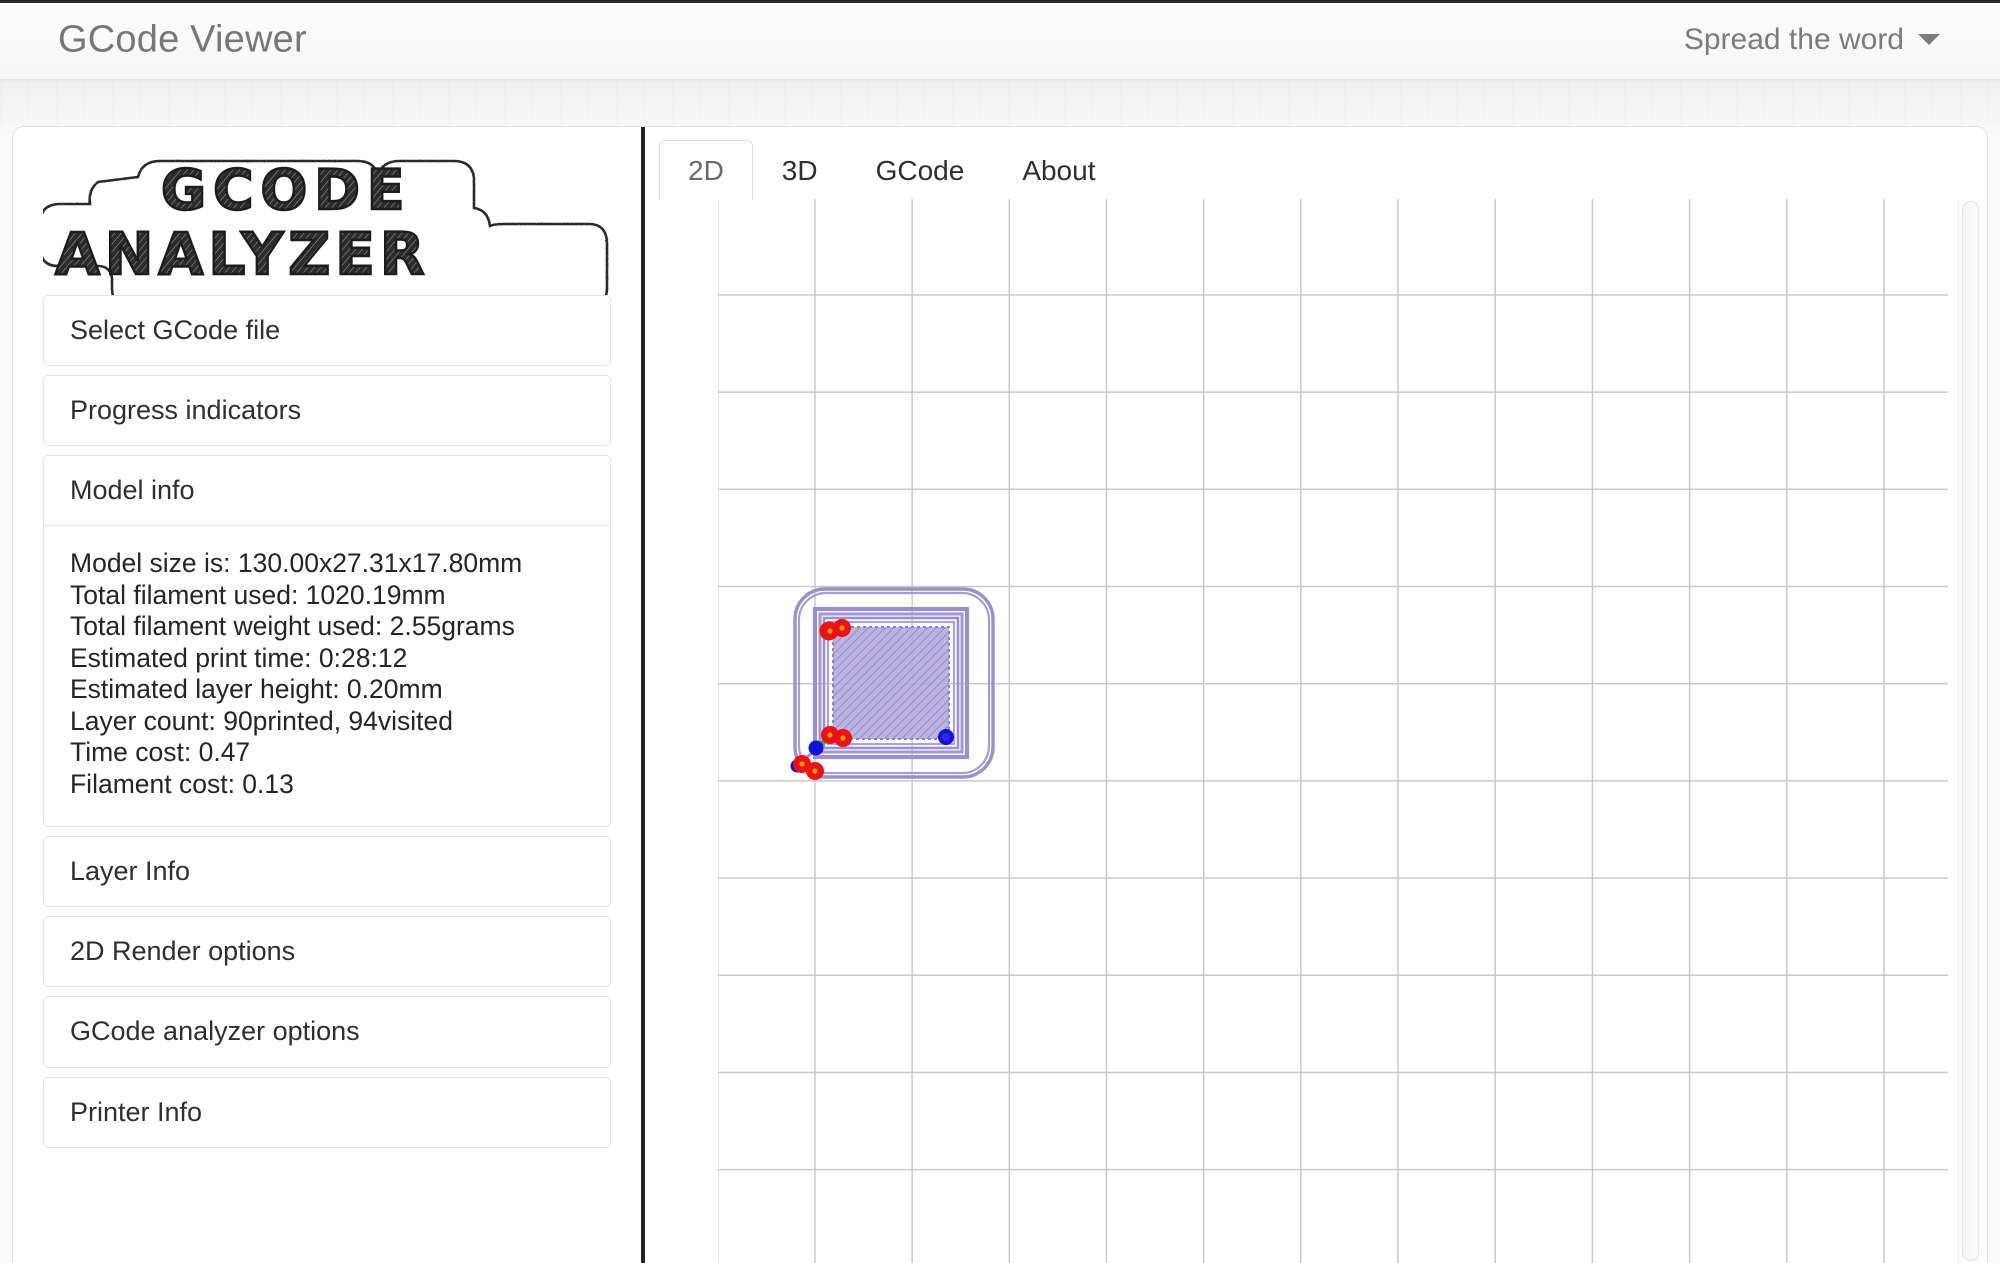 The height and width of the screenshot is (1263, 2000). Describe the element at coordinates (182, 39) in the screenshot. I see `app-brand-title: GCode Viewer` at that location.